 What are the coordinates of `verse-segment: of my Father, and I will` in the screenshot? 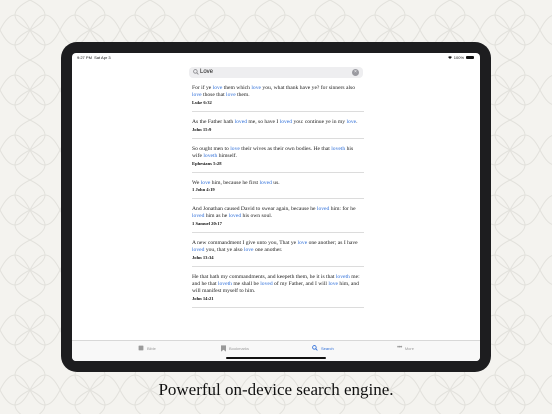 It's located at (300, 284).